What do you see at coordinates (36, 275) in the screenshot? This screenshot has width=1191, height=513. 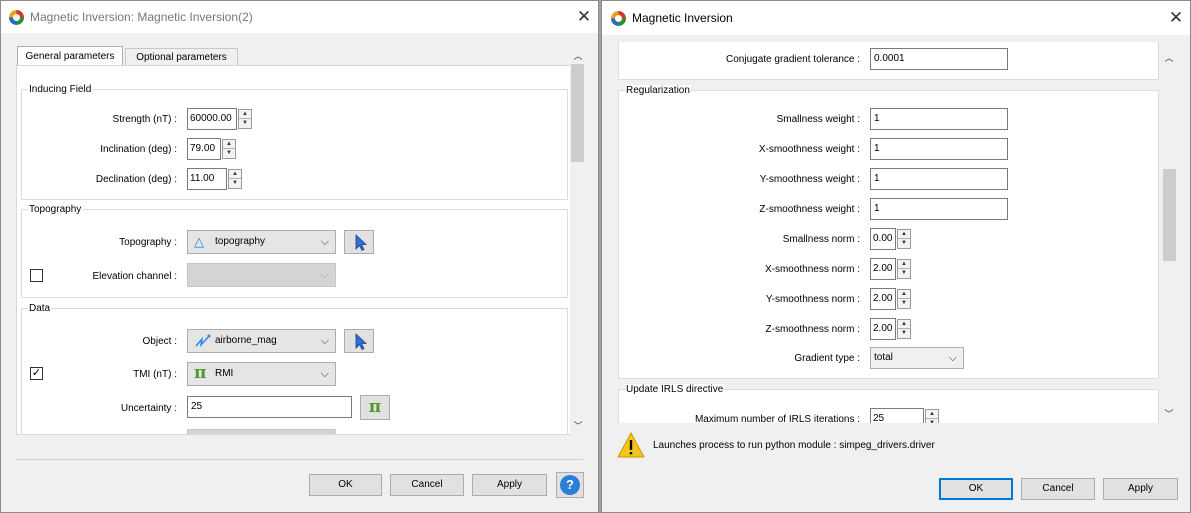 I see `elevation-channel-checkbox` at bounding box center [36, 275].